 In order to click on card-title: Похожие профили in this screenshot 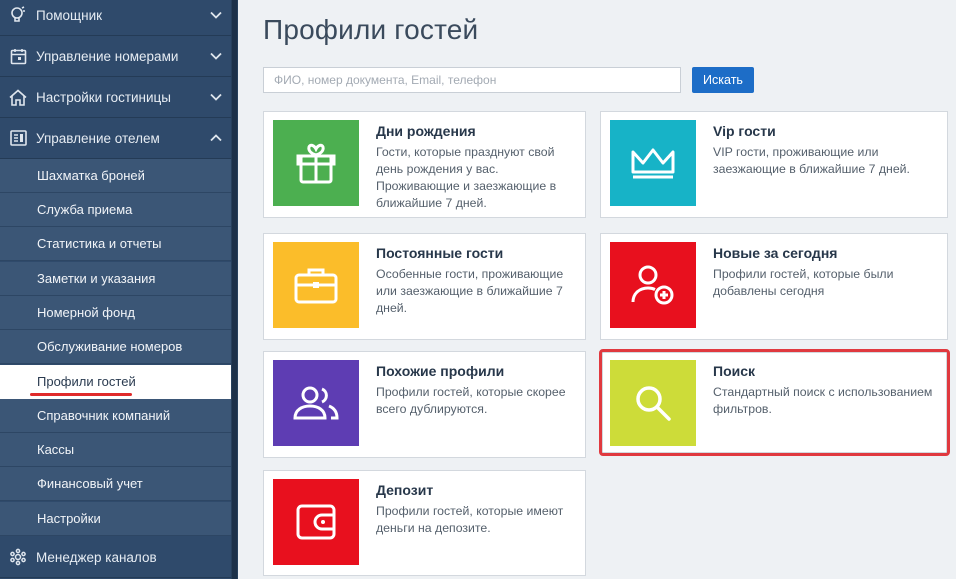, I will do `click(440, 371)`.